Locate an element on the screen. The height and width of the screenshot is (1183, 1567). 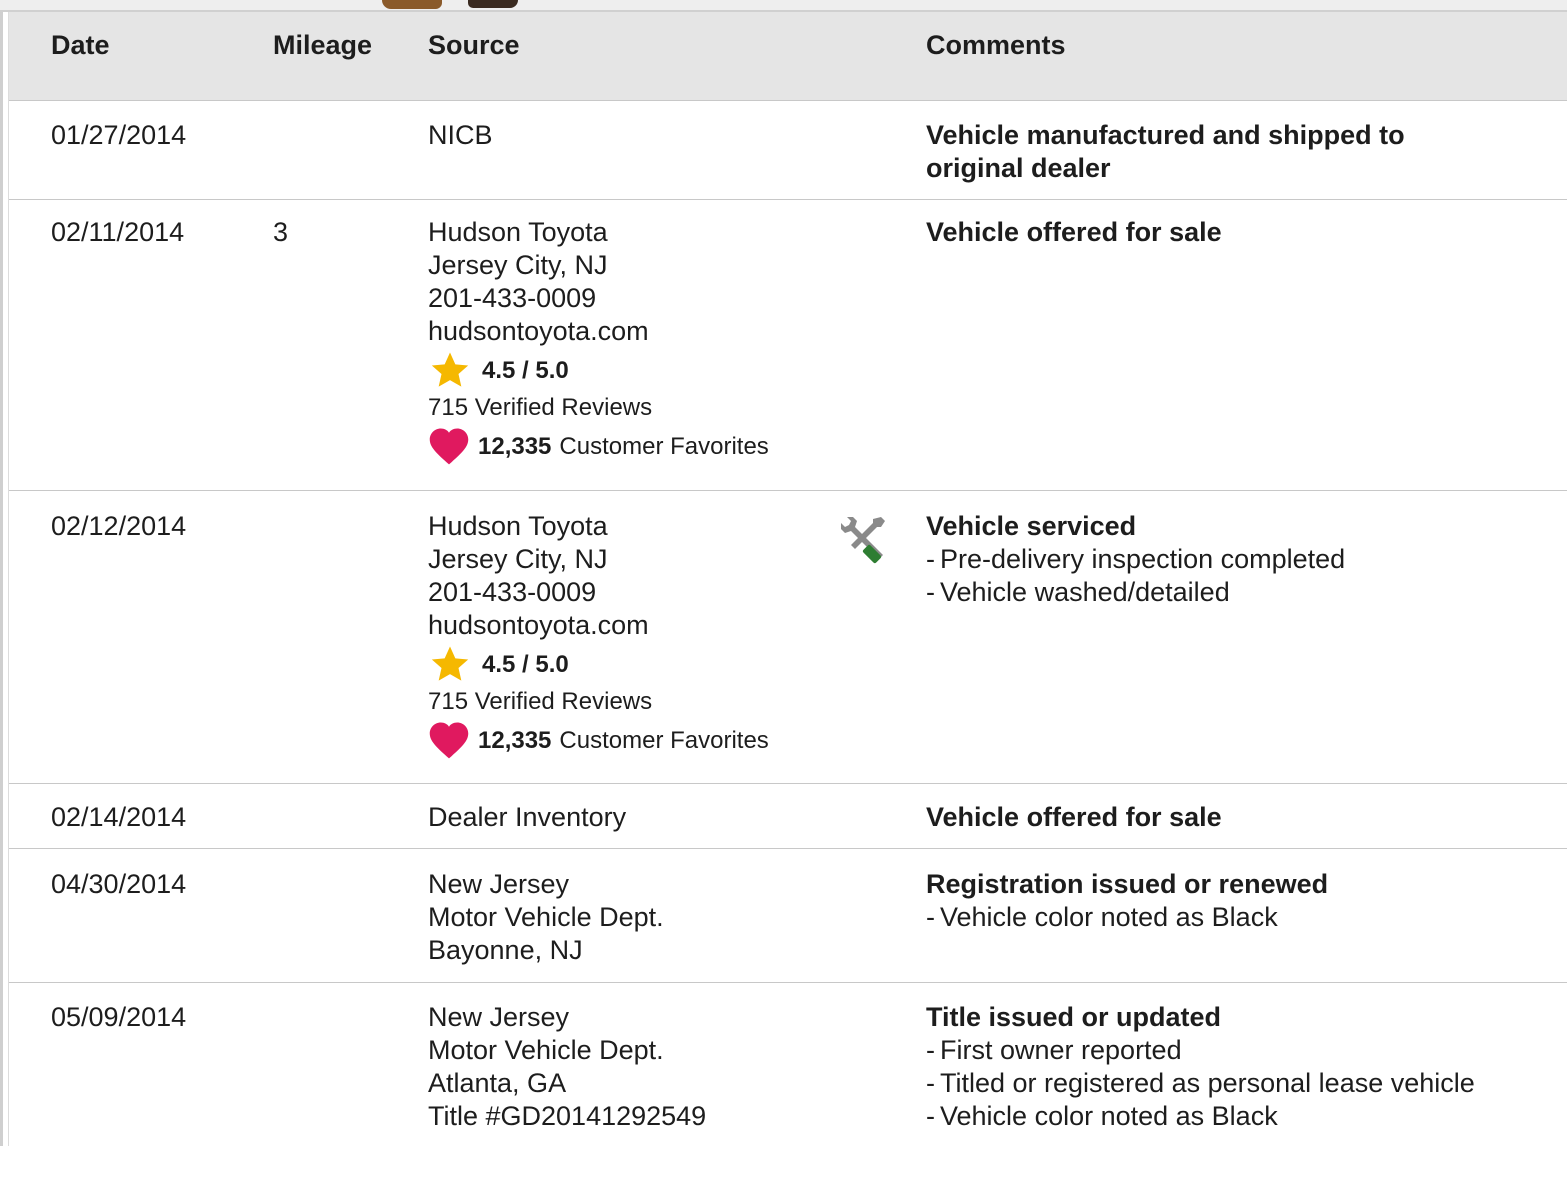
row-date: 05/09/2014 is located at coordinates (119, 1017).